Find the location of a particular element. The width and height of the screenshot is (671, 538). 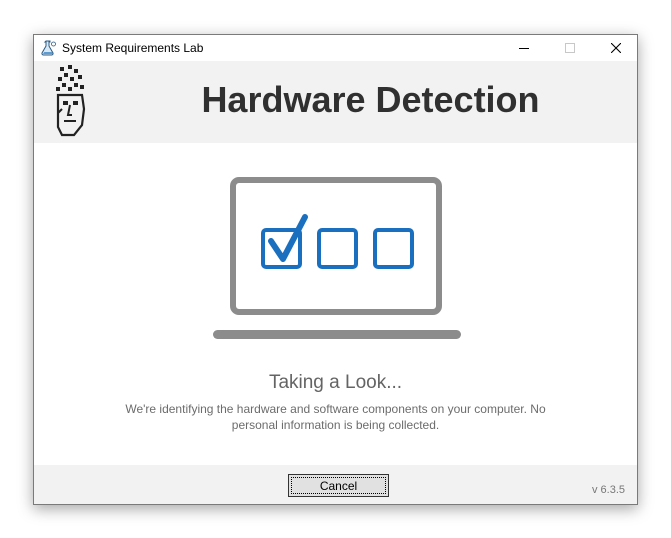

window-title: System Requirements Lab is located at coordinates (133, 48).